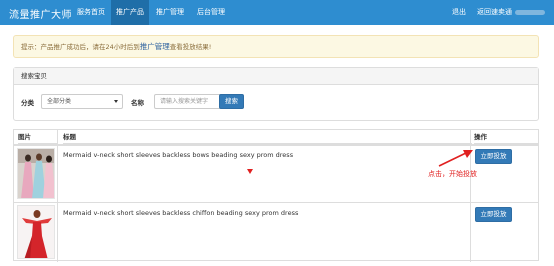  I want to click on red-arrow-line, so click(453, 159).